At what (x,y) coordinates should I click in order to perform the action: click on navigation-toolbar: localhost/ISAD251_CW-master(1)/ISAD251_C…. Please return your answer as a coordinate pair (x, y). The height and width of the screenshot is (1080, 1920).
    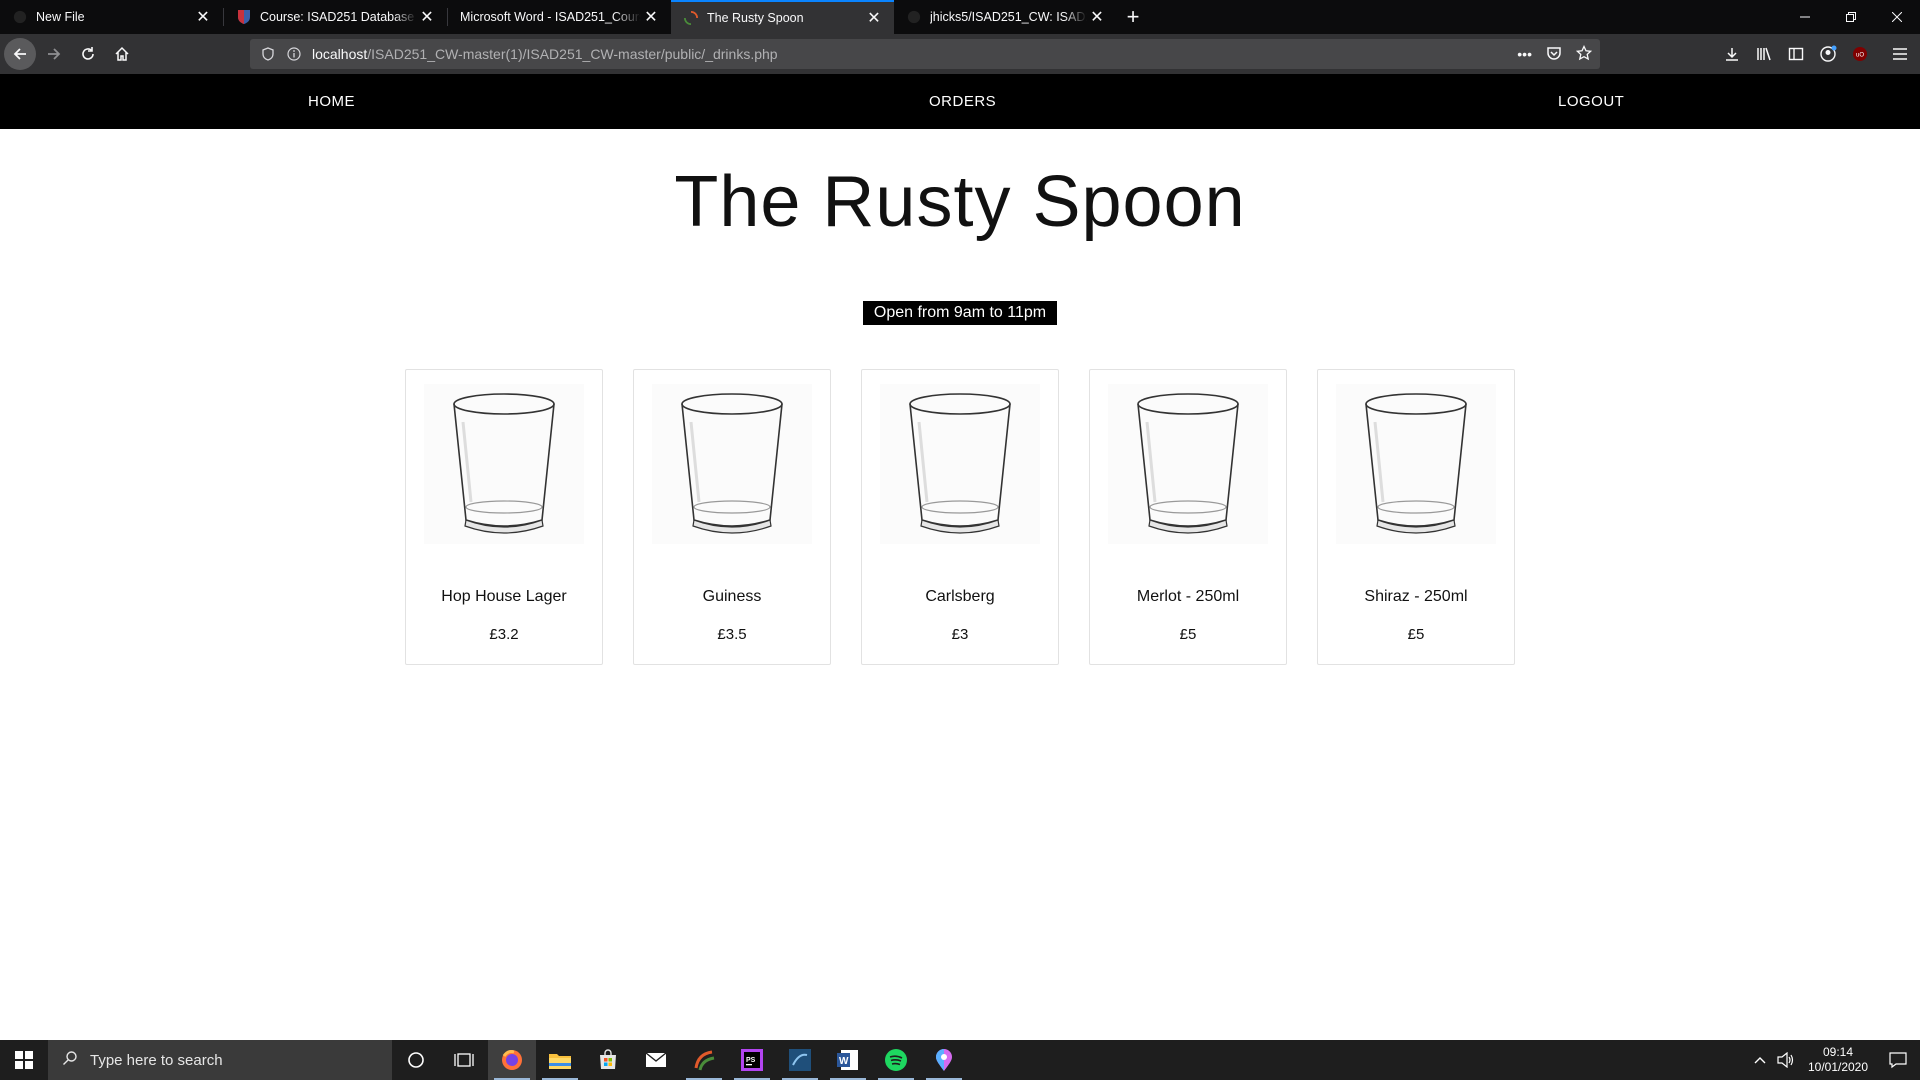
    Looking at the image, I should click on (960, 54).